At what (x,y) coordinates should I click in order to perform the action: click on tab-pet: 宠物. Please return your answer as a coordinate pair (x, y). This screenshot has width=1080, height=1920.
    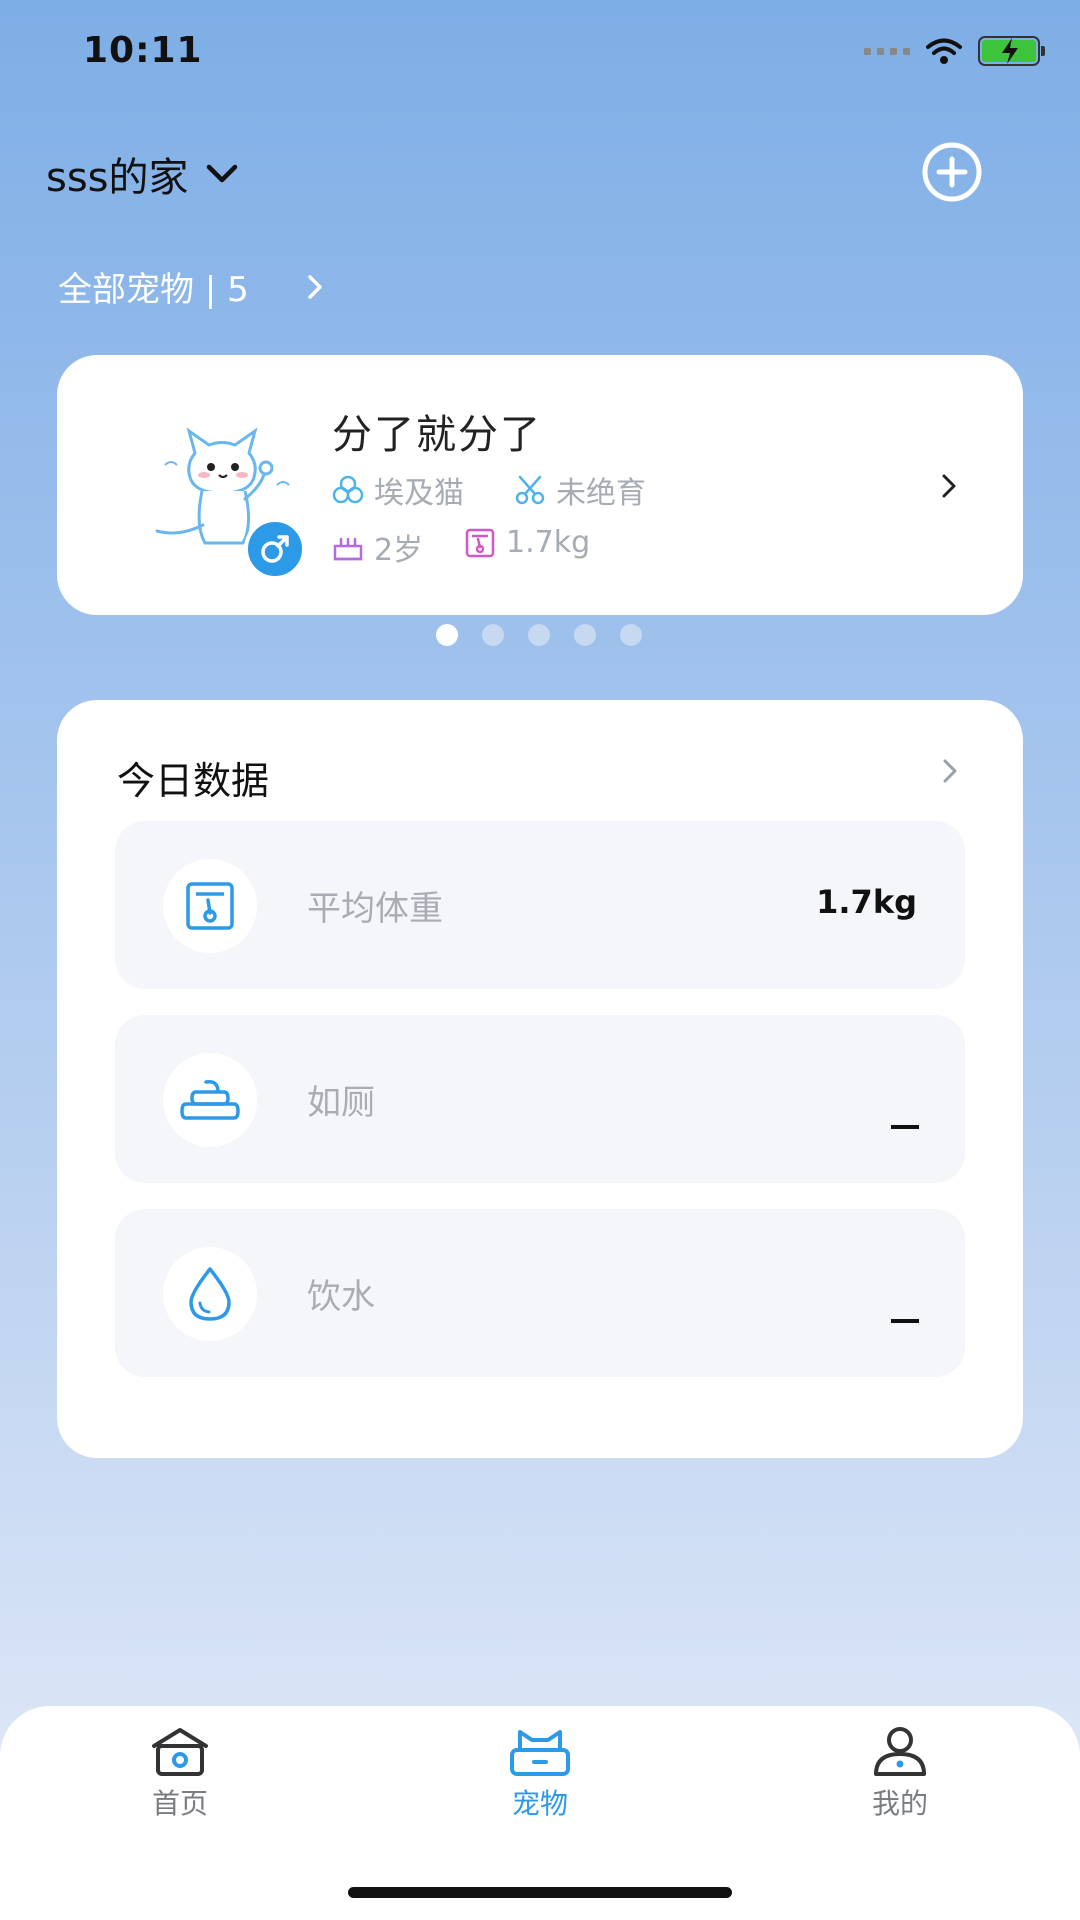
    Looking at the image, I should click on (540, 1774).